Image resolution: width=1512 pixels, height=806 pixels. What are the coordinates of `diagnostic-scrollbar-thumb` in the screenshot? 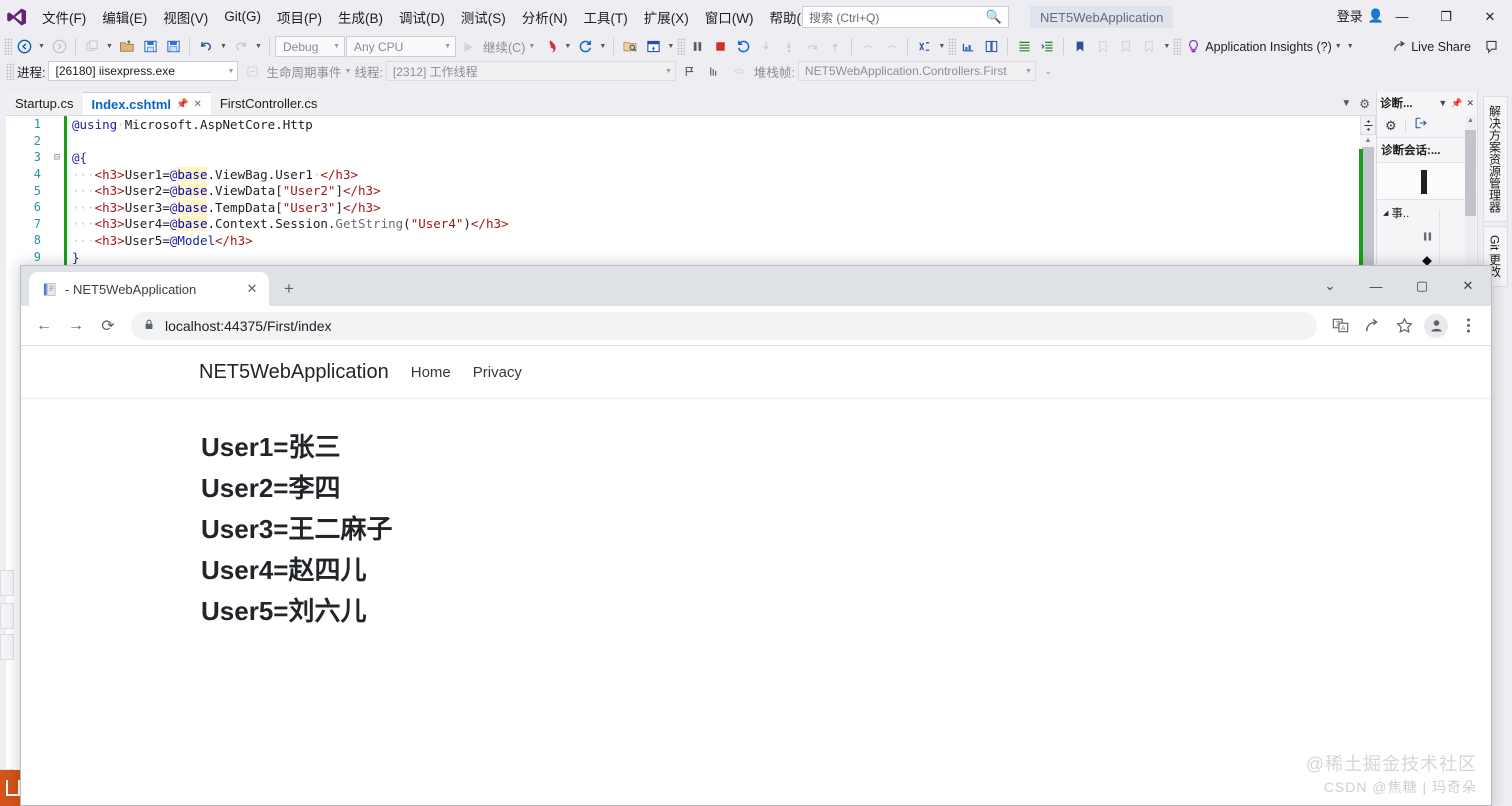 It's located at (1470, 173).